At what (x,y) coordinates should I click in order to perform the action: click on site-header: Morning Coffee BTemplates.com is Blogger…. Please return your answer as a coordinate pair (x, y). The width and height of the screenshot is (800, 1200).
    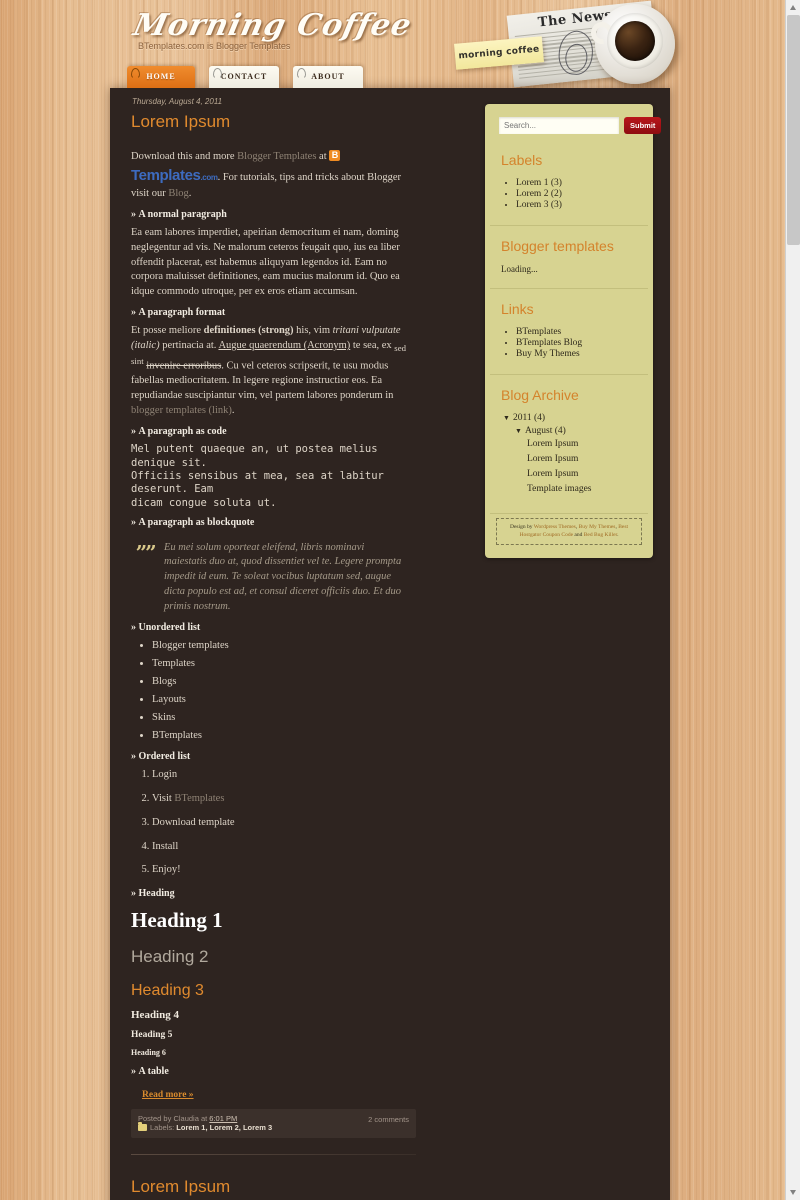
    Looking at the image, I should click on (392, 45).